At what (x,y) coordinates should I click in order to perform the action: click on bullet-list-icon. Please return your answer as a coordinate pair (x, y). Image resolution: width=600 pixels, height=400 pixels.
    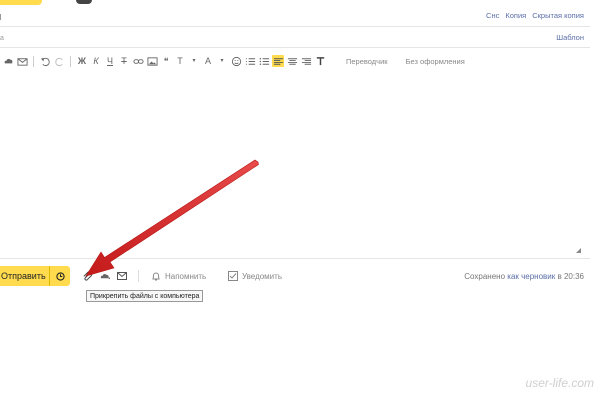
    Looking at the image, I should click on (264, 61).